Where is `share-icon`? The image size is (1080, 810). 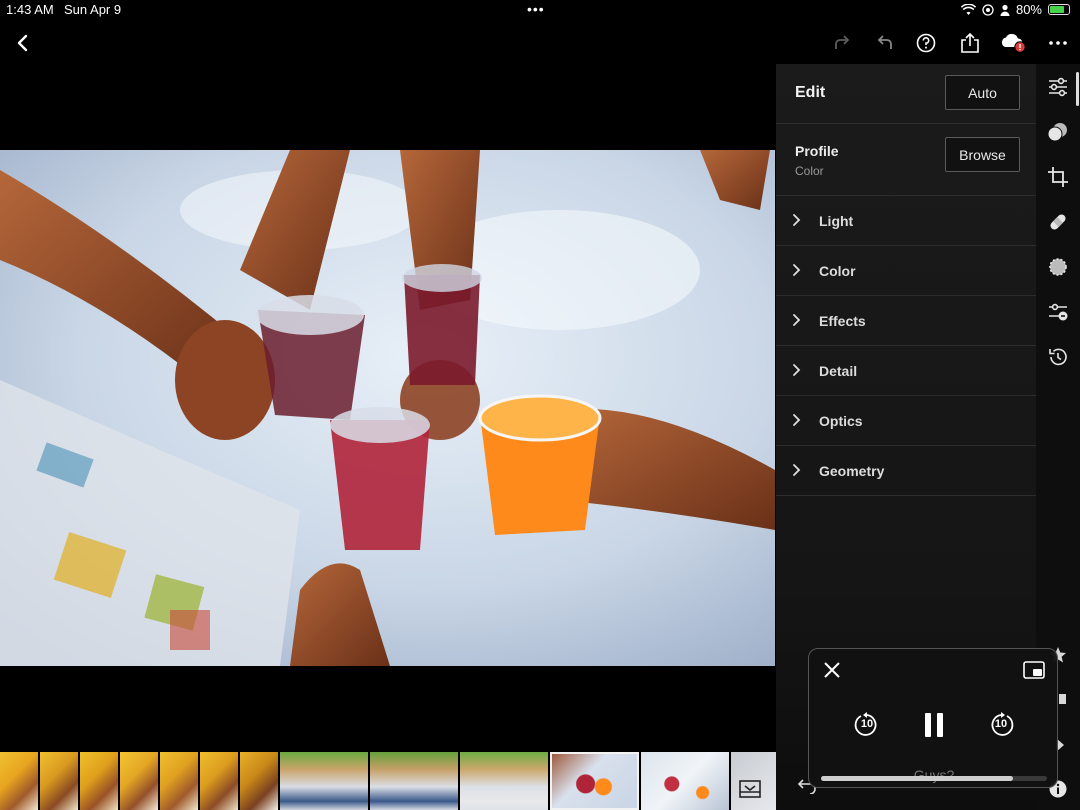 share-icon is located at coordinates (970, 42).